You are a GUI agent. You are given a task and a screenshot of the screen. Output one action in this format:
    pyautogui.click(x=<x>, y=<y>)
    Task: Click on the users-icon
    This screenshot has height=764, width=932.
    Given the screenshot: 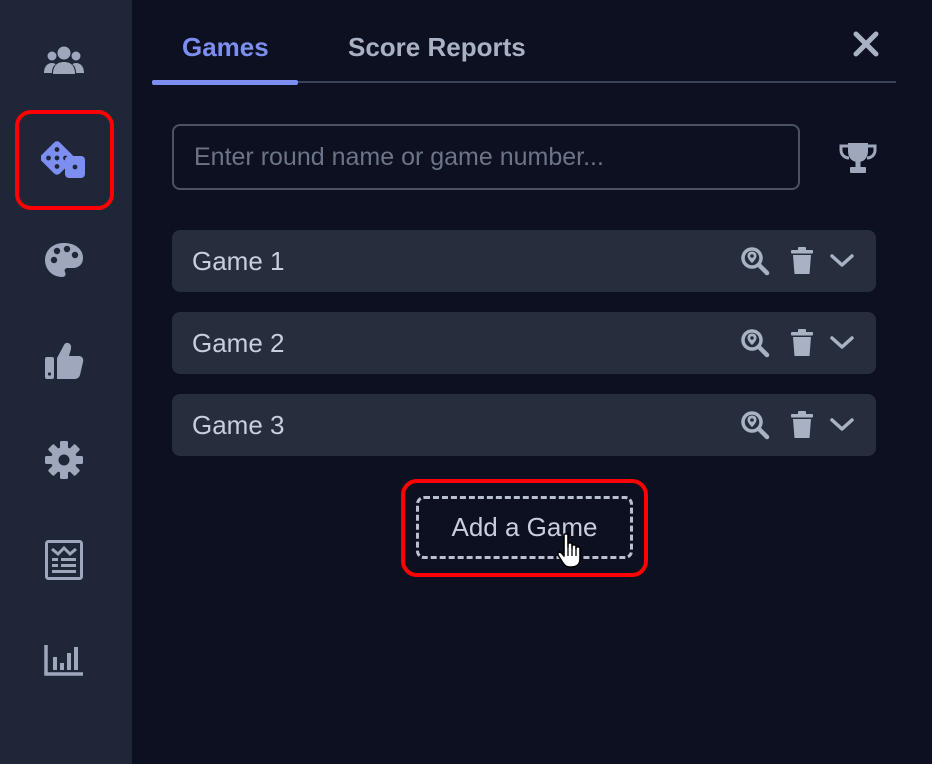 What is the action you would take?
    pyautogui.click(x=64, y=60)
    